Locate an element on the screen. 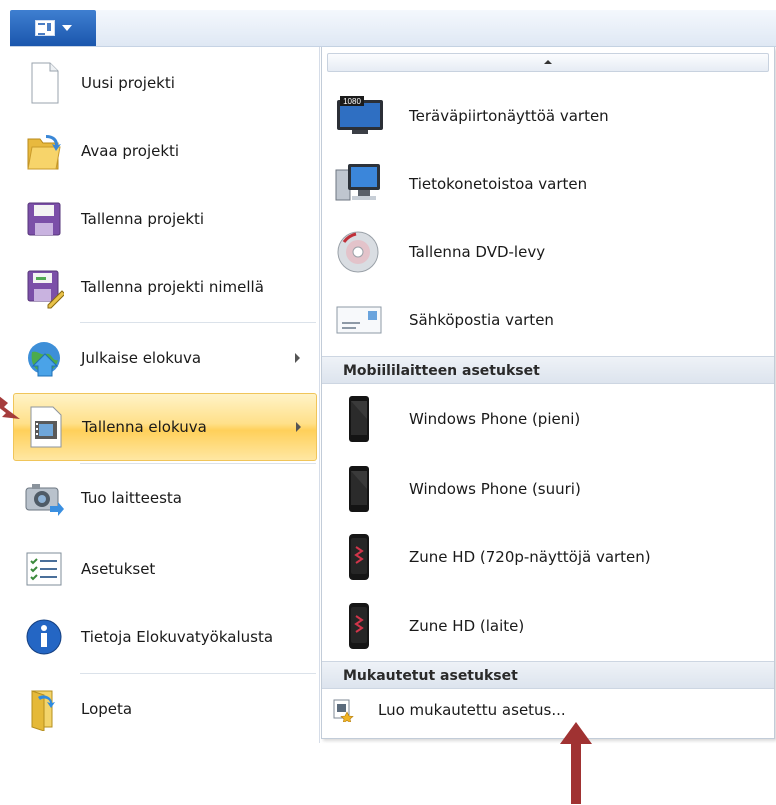 The width and height of the screenshot is (776, 805). submenu-item-label: Tallenna DVD-levy is located at coordinates (477, 252).